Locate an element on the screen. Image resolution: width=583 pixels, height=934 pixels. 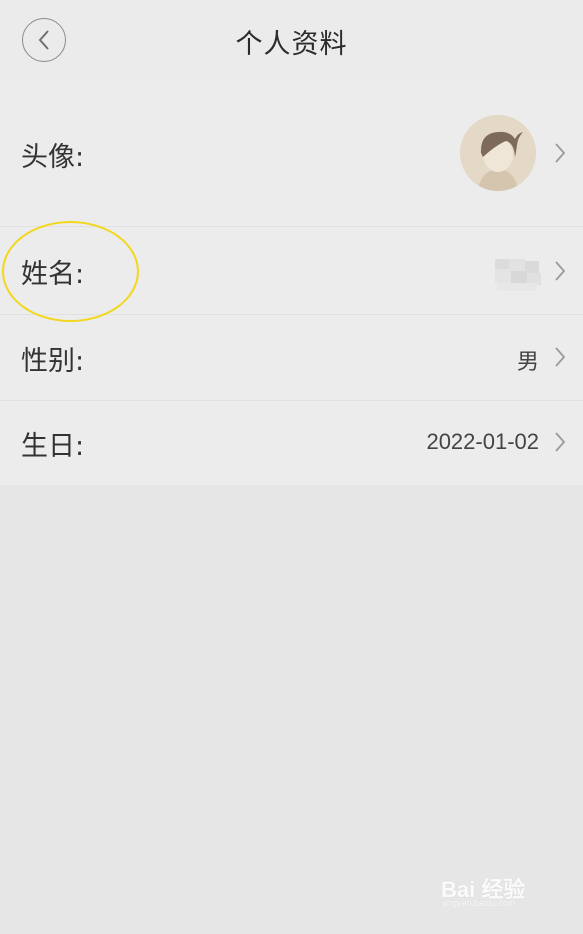
header-bar: 个人资料 is located at coordinates (291, 41).